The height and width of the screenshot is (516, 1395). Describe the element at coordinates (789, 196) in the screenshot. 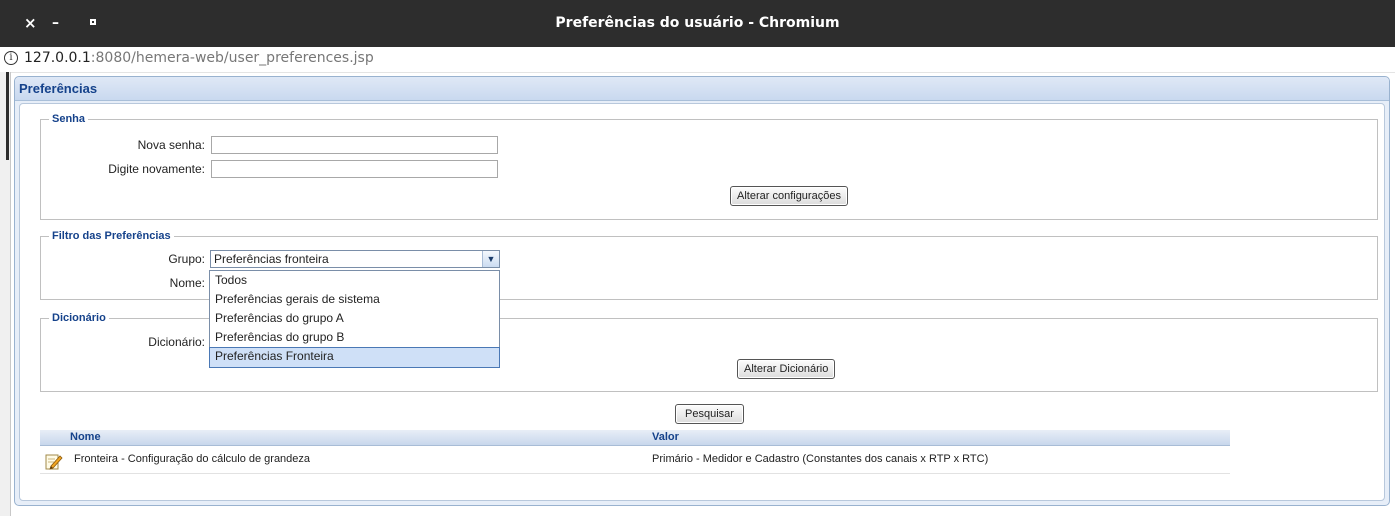

I see `alterar-configuracoes-button: Alterar configurações` at that location.